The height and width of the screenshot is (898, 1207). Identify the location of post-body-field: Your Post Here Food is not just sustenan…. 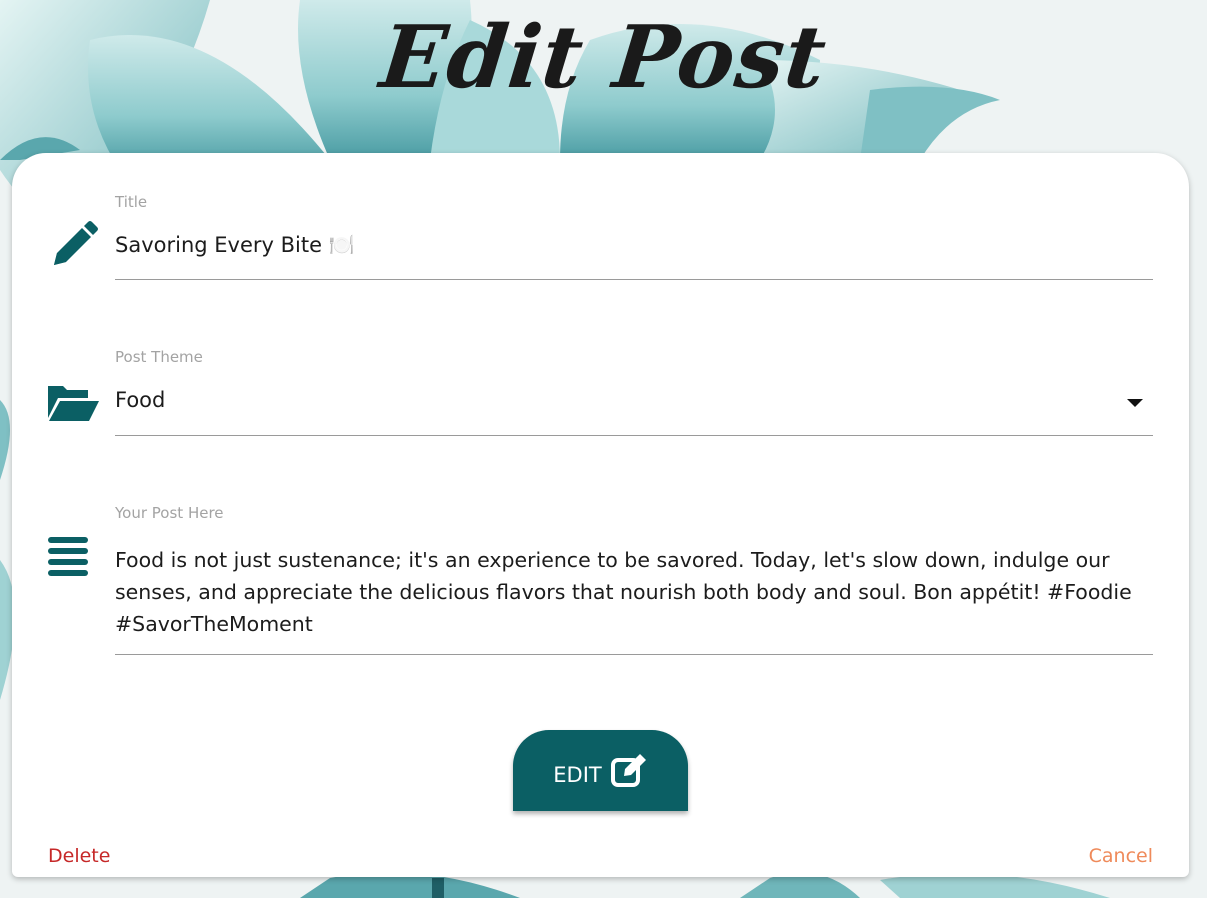
(634, 579).